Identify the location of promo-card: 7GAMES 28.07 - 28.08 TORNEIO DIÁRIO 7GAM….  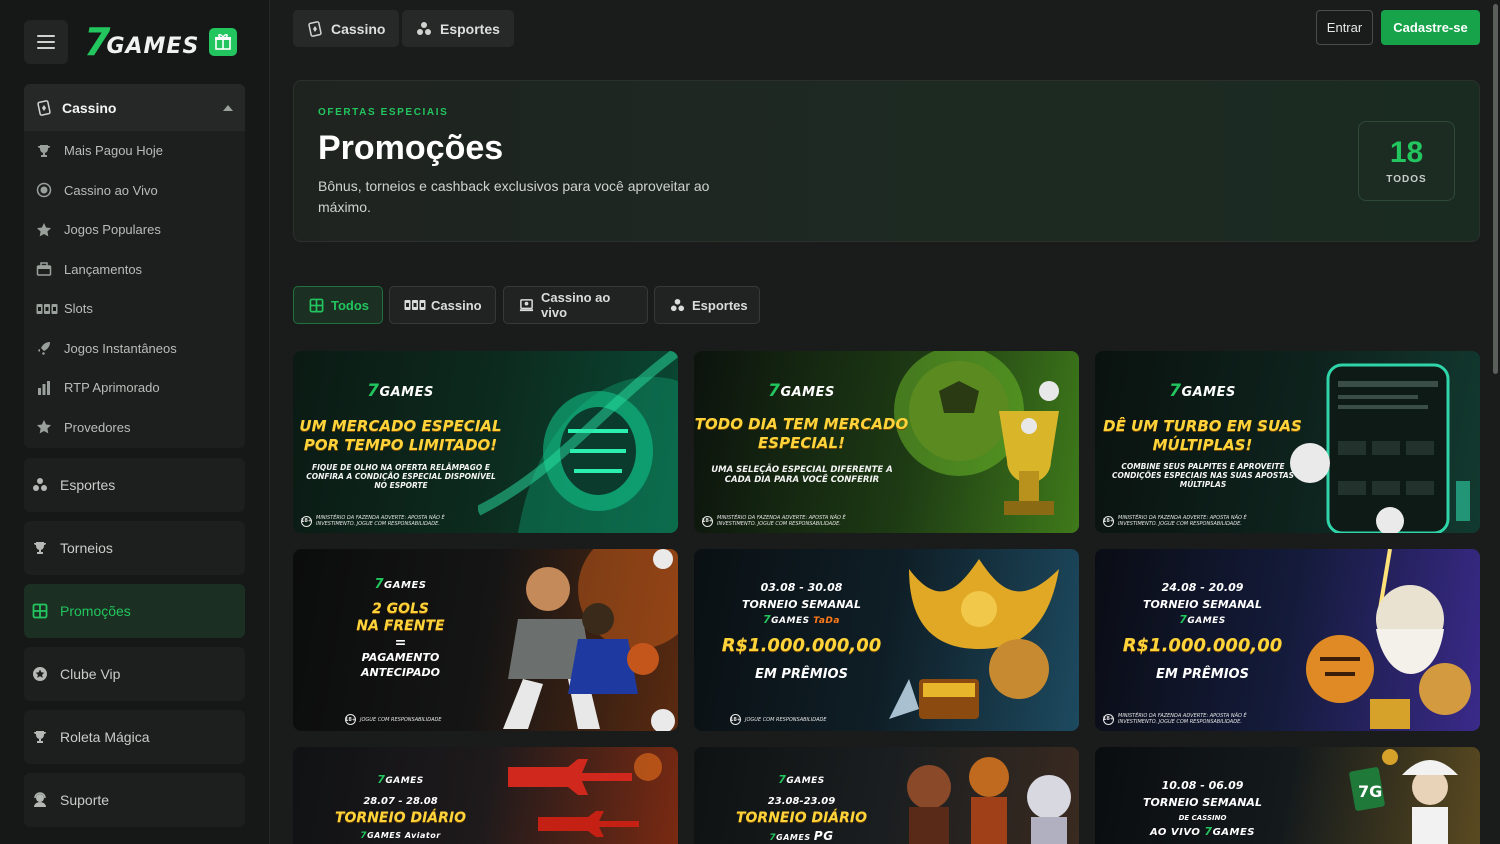
(485, 795).